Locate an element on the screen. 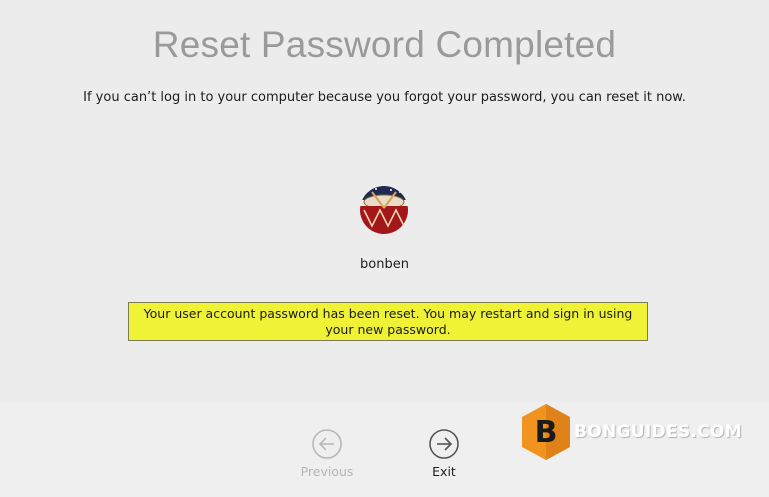 The width and height of the screenshot is (769, 497). watermark-text: BONGUIDES.COM is located at coordinates (658, 432).